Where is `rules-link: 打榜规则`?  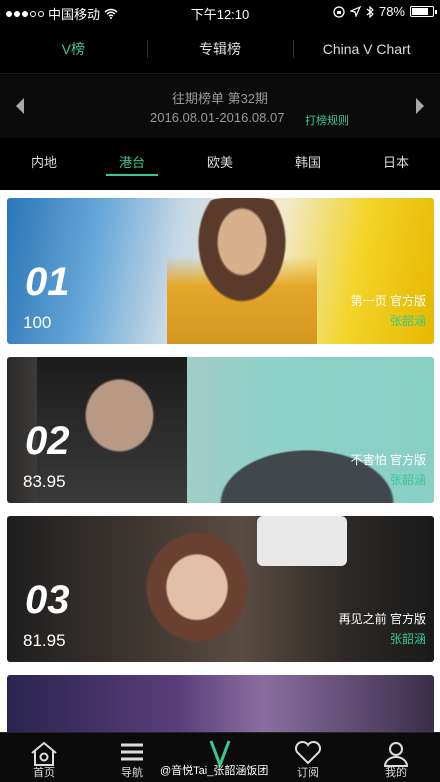
rules-link: 打榜规则 is located at coordinates (327, 120).